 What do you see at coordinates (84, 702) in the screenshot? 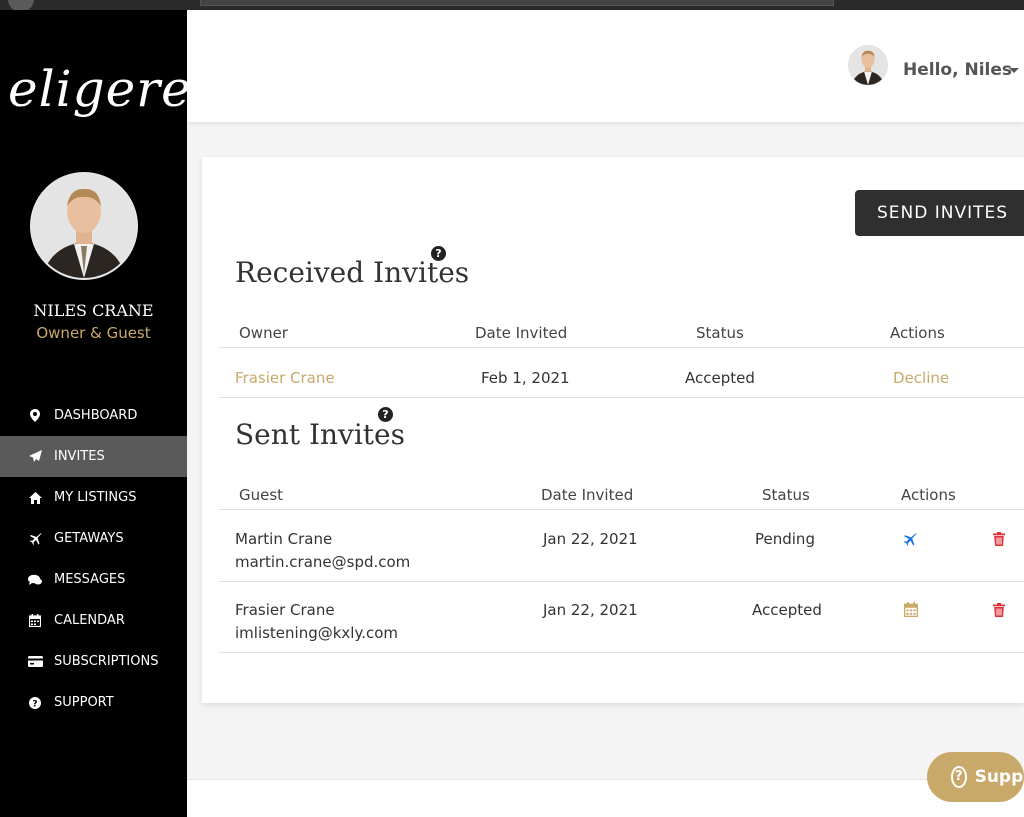
I see `sidebar-item-label: SUPPORT` at bounding box center [84, 702].